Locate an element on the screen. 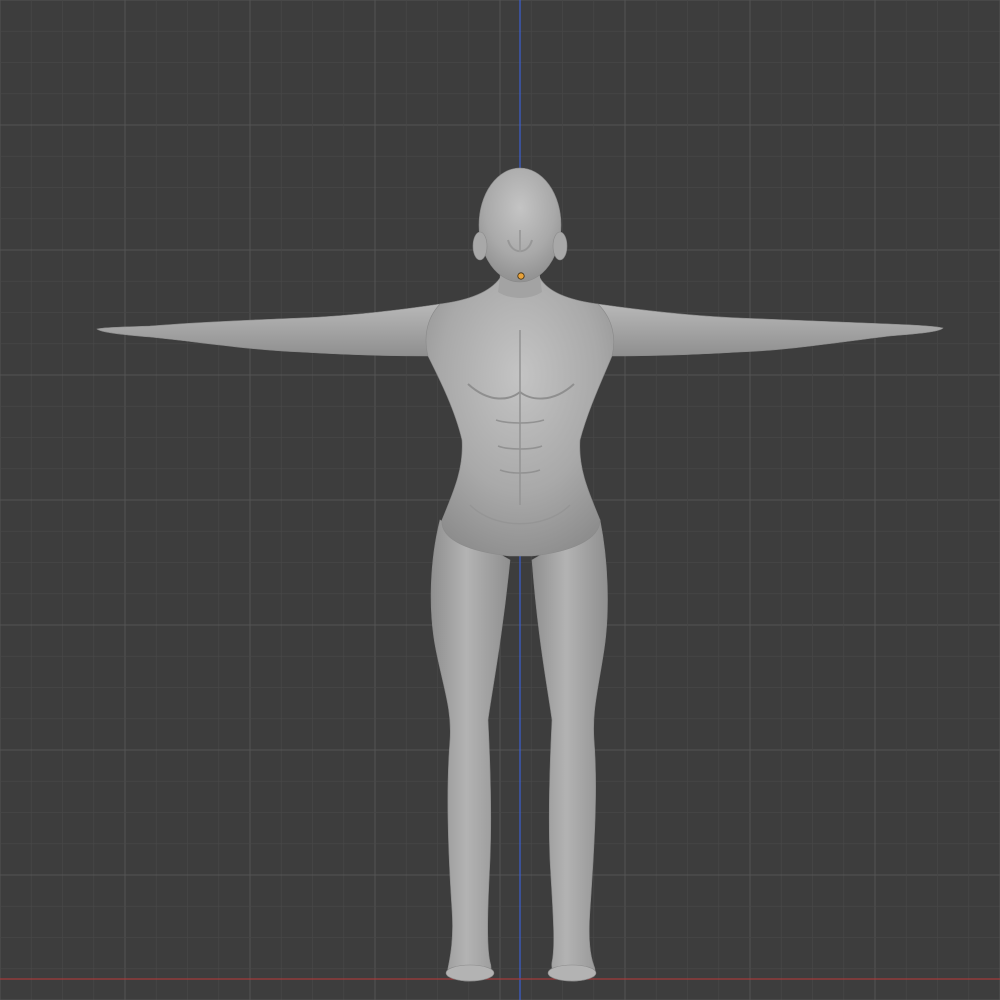 This screenshot has width=1000, height=1000. head is located at coordinates (520, 225).